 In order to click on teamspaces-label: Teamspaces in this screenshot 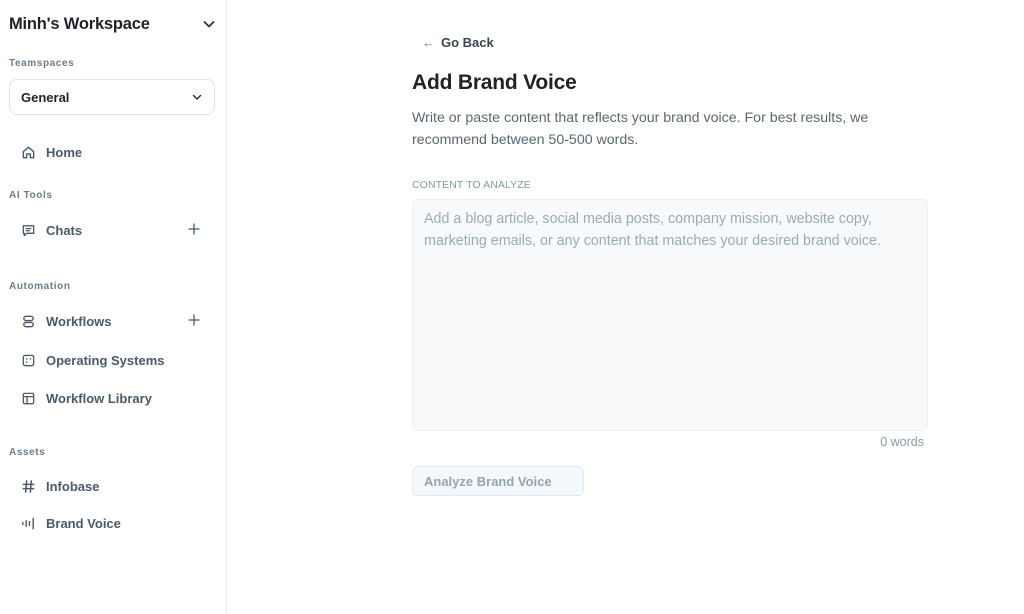, I will do `click(42, 63)`.